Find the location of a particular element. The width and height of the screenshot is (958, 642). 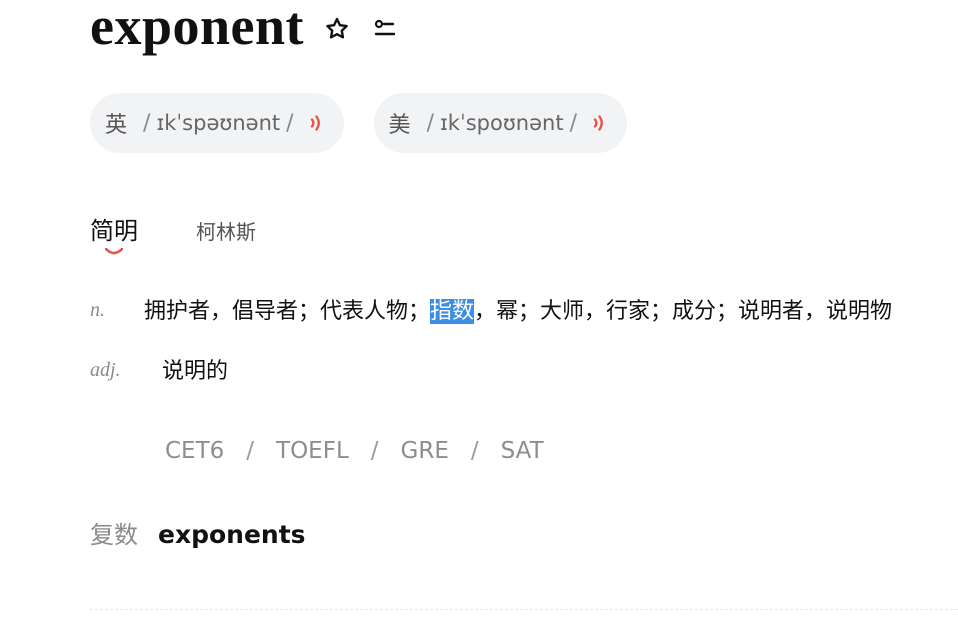

pron-ipa: ɪkˈspoʊnənt is located at coordinates (501, 123).